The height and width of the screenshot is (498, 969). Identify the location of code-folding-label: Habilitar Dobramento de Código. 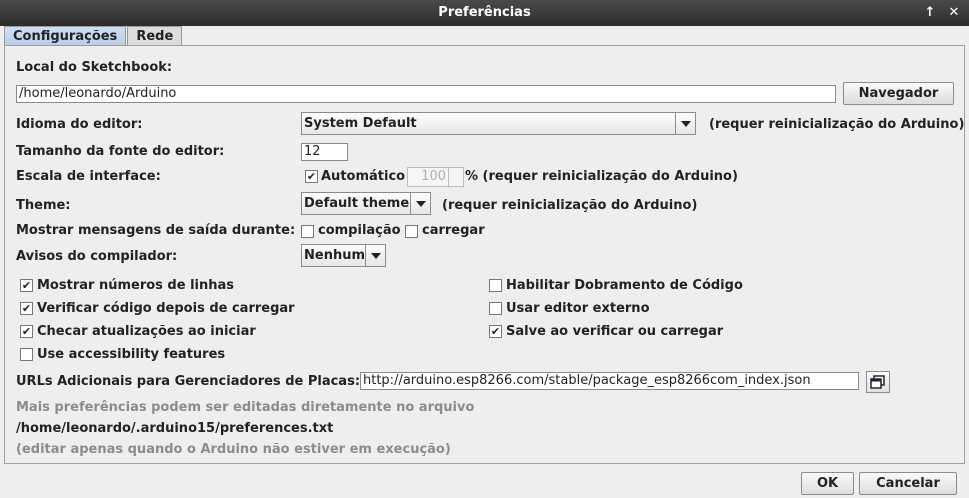
(624, 285).